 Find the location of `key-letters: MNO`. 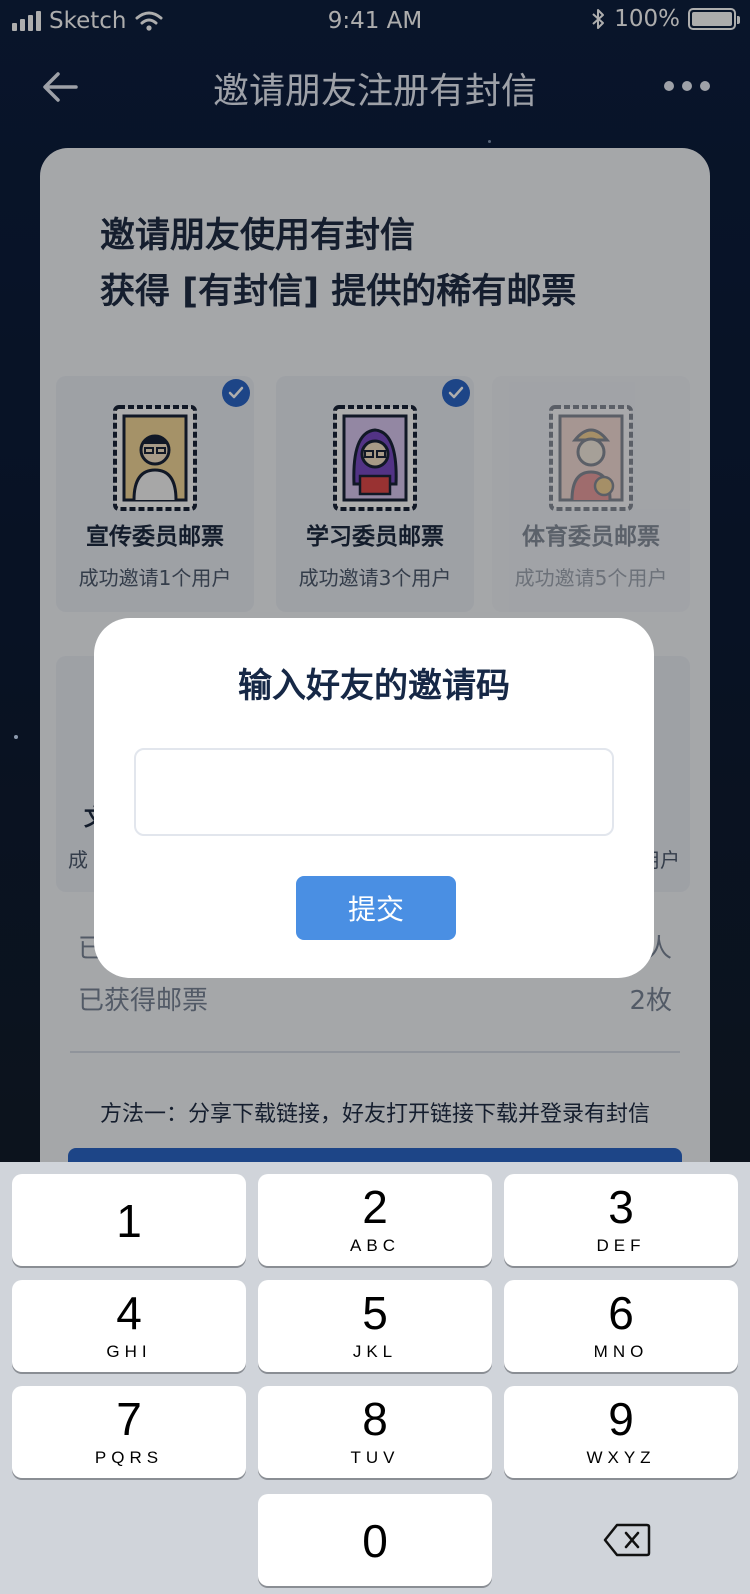

key-letters: MNO is located at coordinates (621, 1351).